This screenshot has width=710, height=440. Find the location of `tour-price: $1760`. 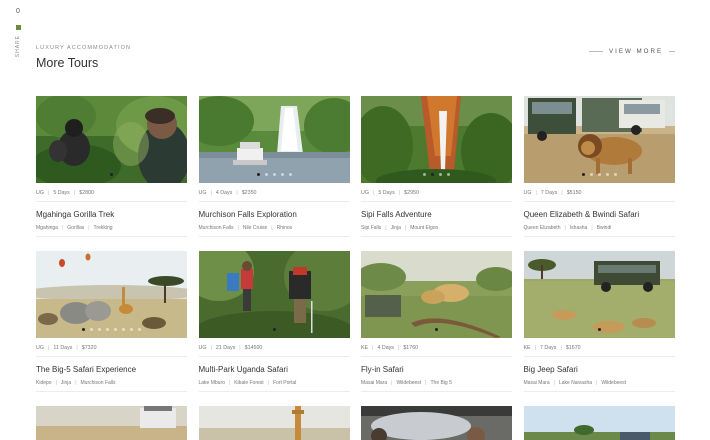

tour-price: $1760 is located at coordinates (411, 347).